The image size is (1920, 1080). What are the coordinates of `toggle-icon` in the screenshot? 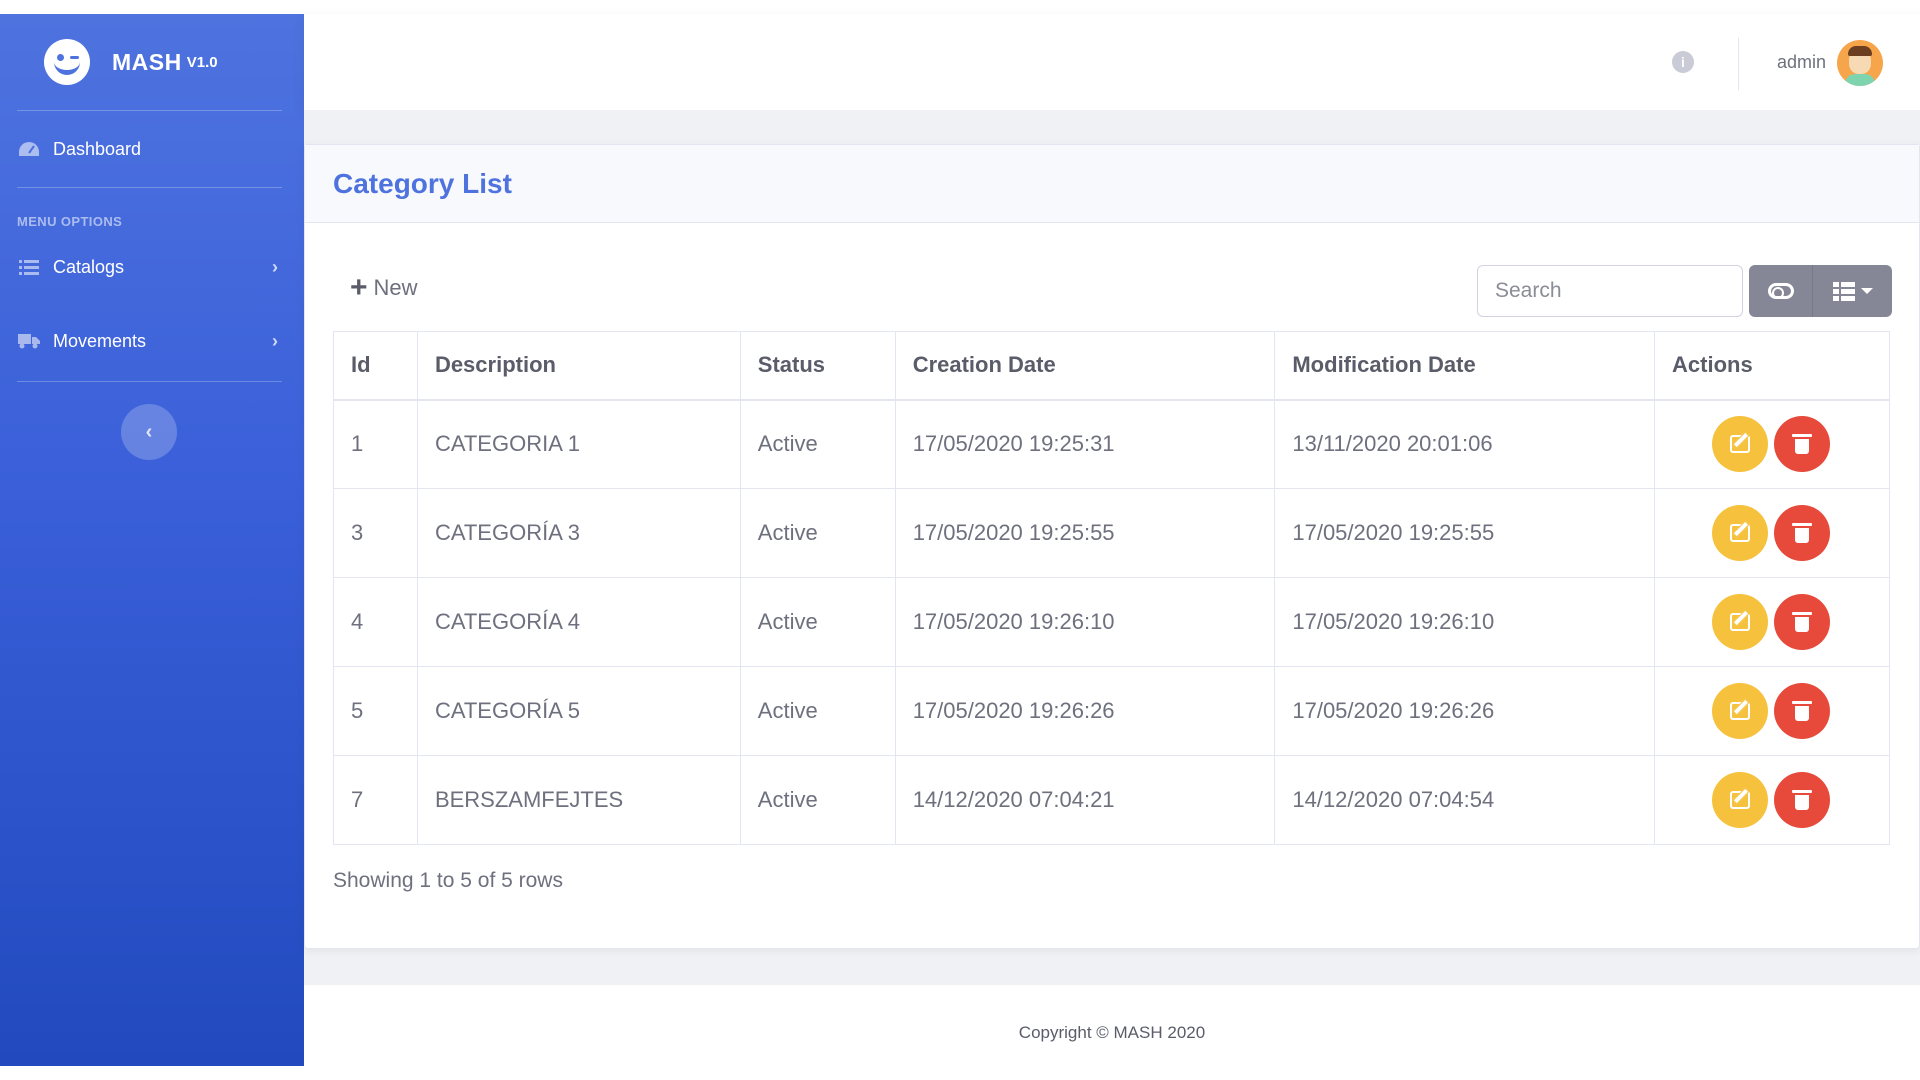 It's located at (1780, 291).